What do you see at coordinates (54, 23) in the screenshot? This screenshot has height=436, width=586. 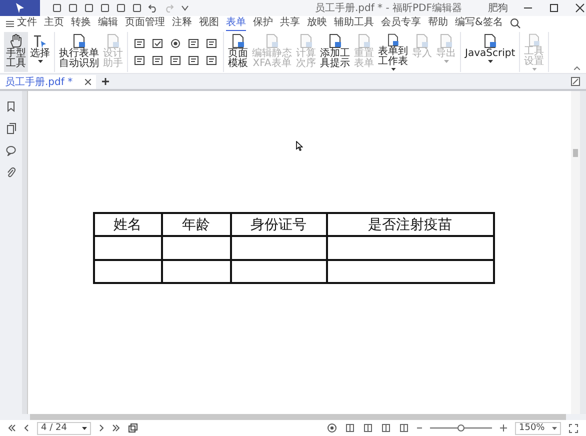 I see `menu-tab: 主页` at bounding box center [54, 23].